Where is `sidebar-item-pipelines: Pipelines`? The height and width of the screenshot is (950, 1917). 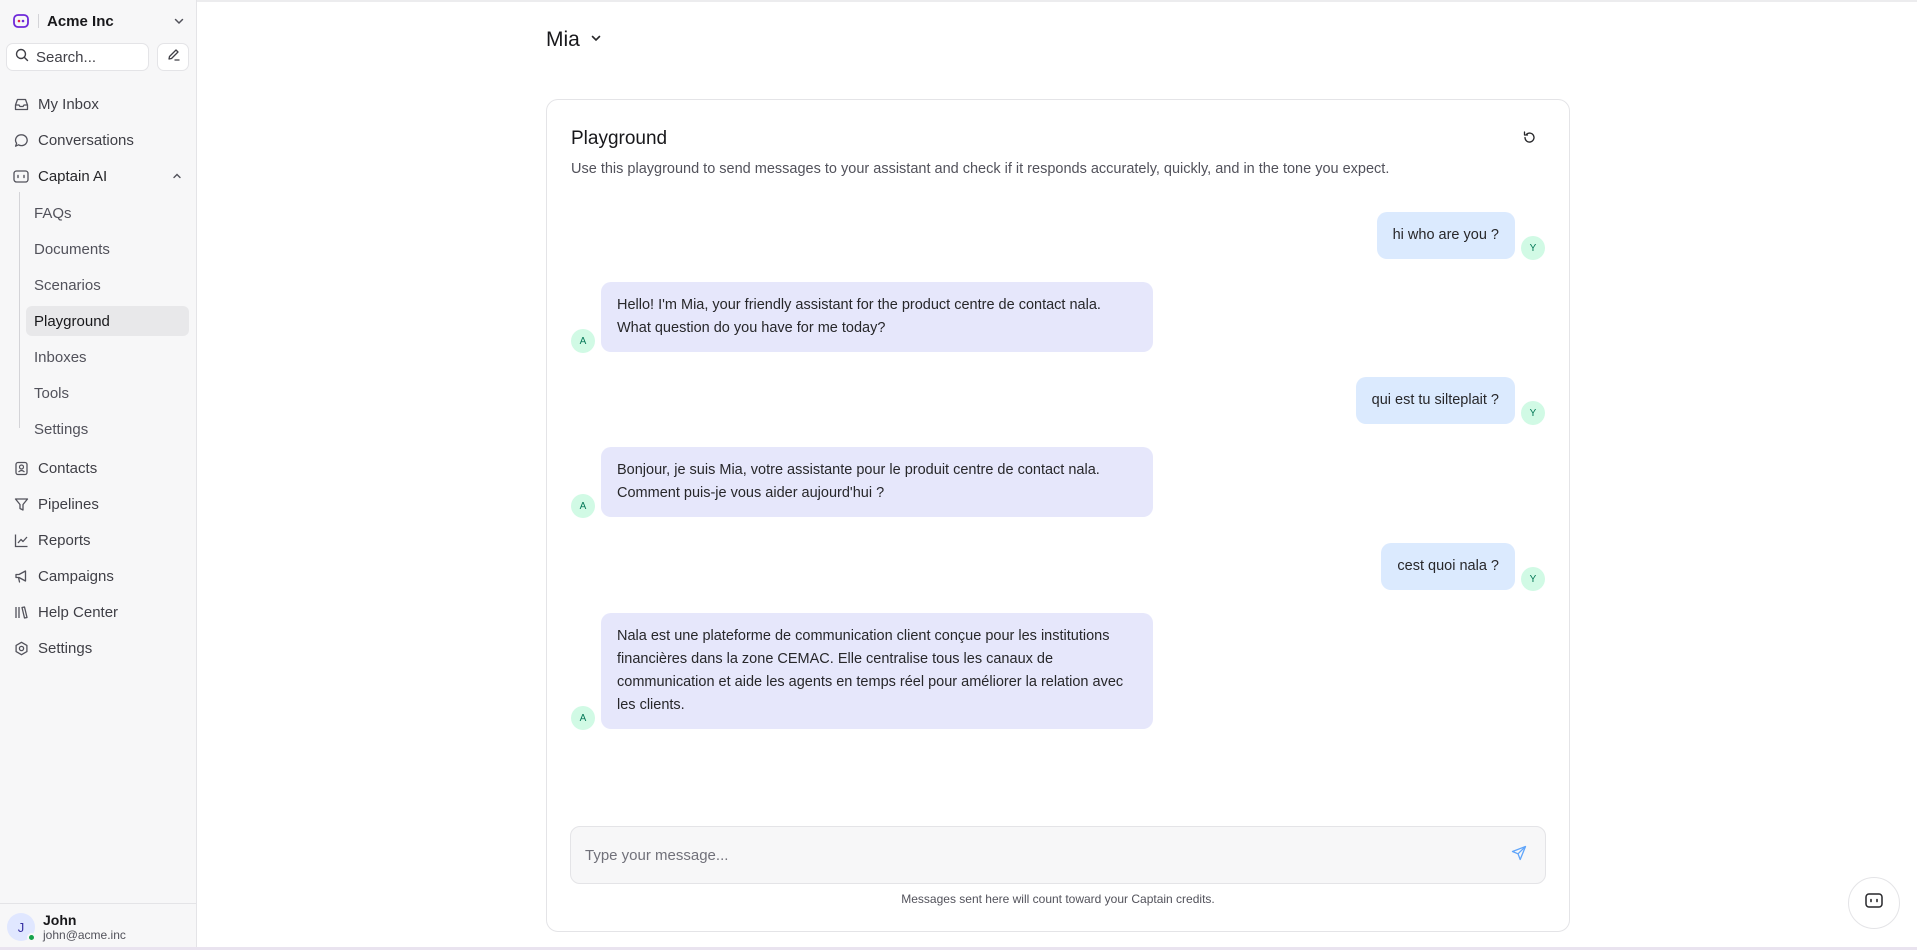 sidebar-item-pipelines: Pipelines is located at coordinates (97, 504).